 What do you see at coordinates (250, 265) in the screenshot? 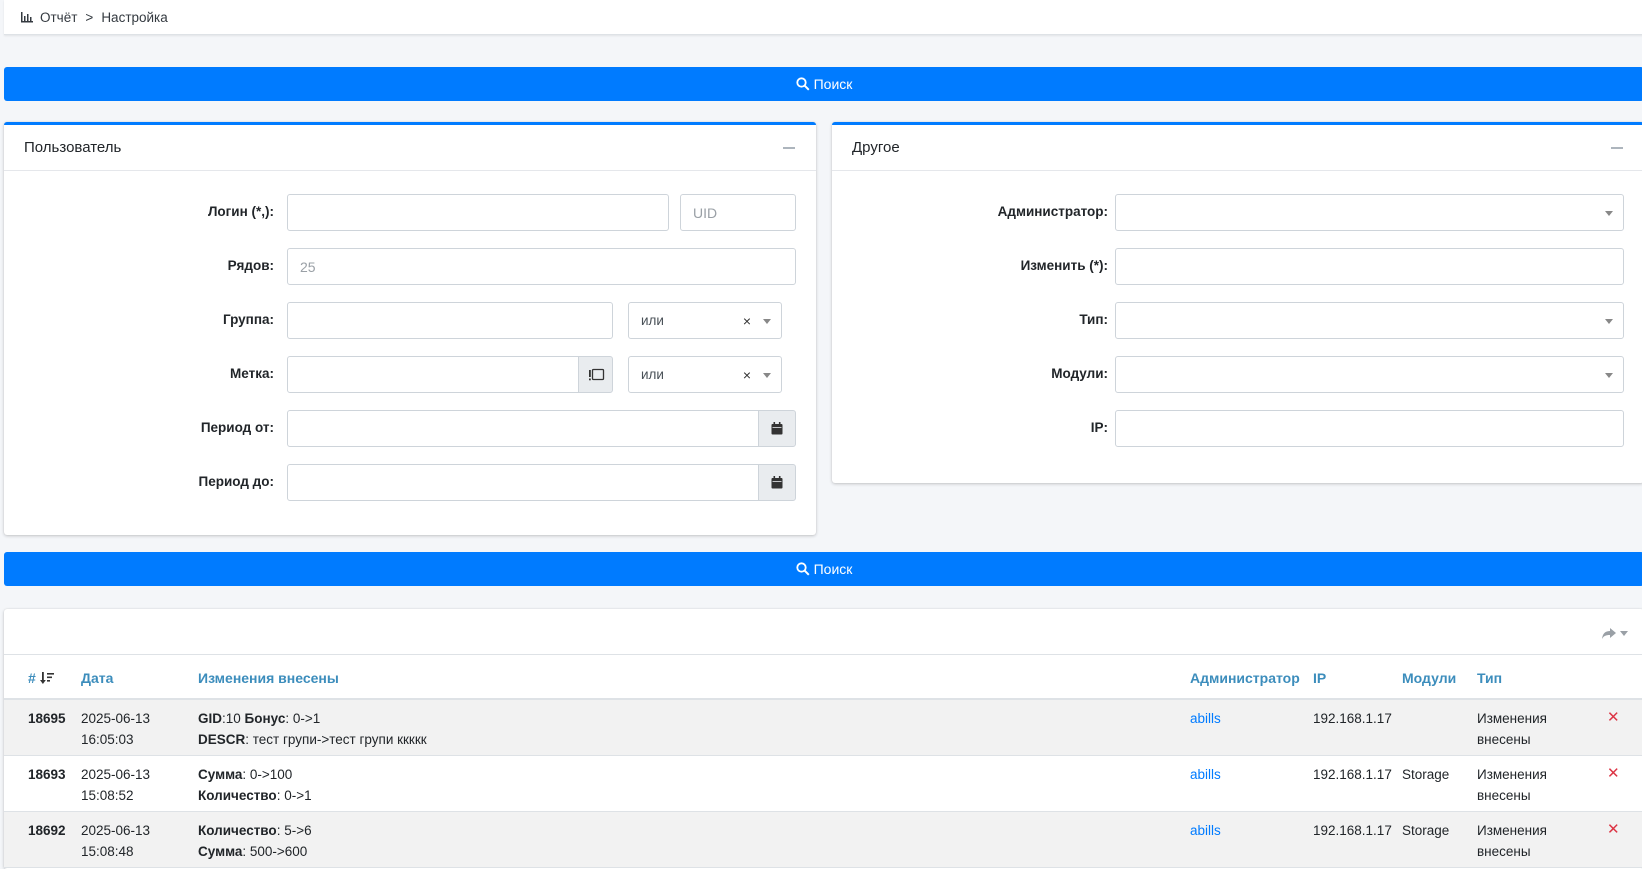
I see `rows-label: Рядов:` at bounding box center [250, 265].